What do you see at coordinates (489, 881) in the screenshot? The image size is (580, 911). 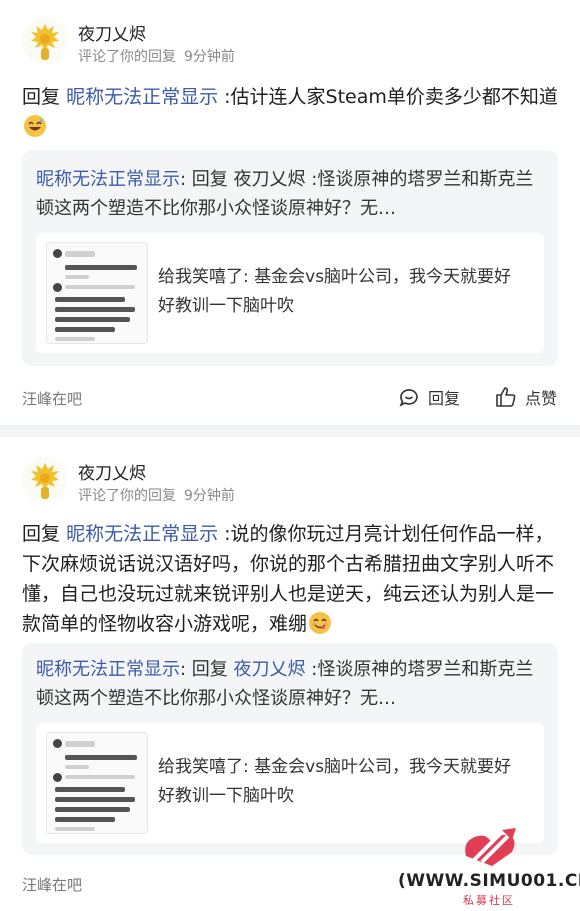 I see `watermark-text: (WWW.SIMU001.CN` at bounding box center [489, 881].